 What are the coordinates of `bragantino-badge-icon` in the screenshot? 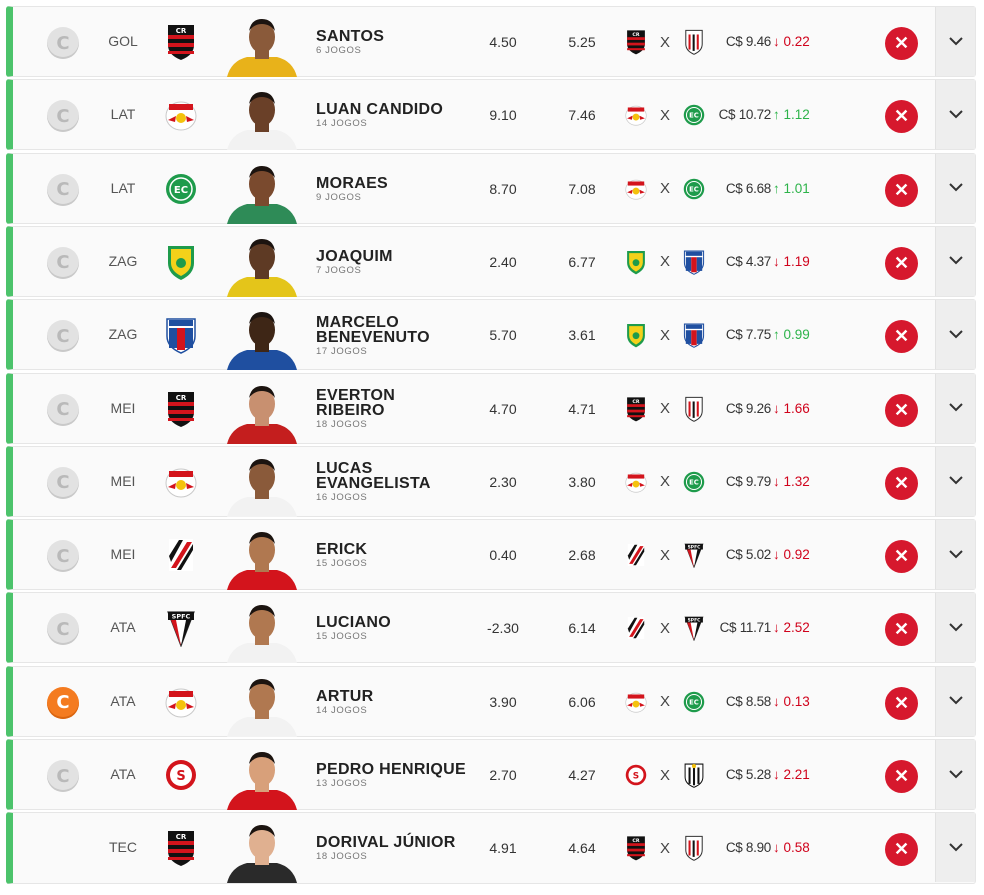 It's located at (181, 482).